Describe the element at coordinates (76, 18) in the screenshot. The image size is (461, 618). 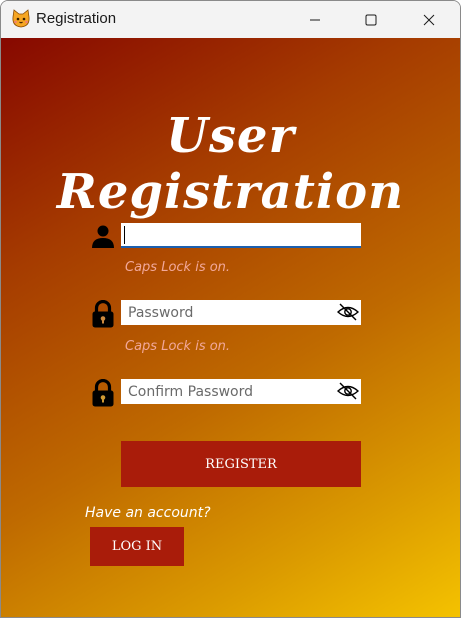
I see `window-title: Registration` at that location.